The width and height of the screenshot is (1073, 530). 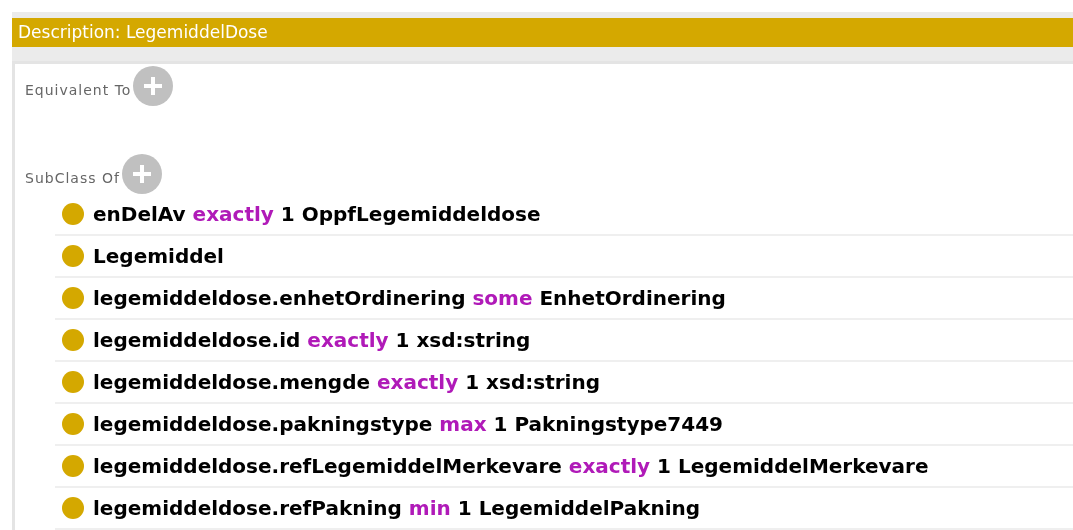 What do you see at coordinates (409, 298) in the screenshot?
I see `class-expression: legemiddeldose.enhetOrdinering some EnhetOrdinering` at bounding box center [409, 298].